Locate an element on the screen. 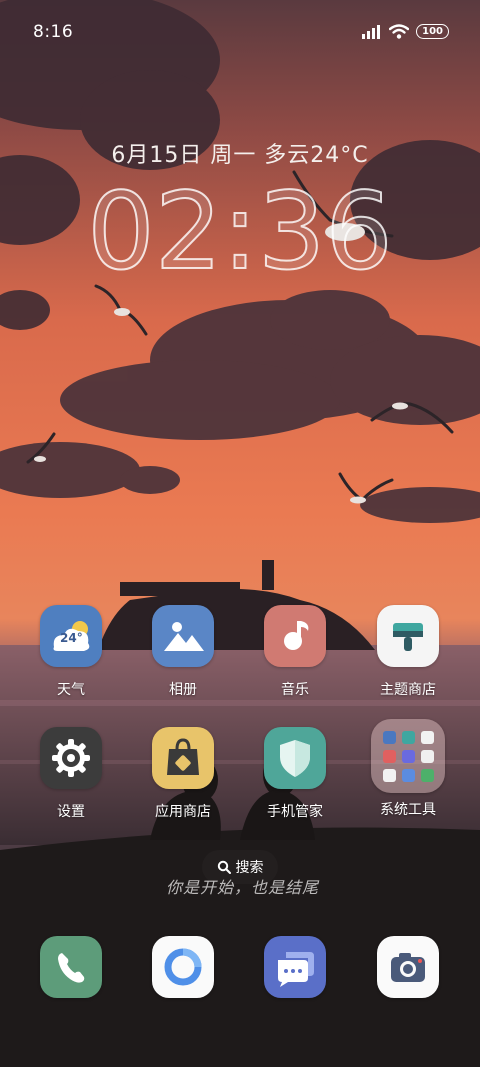 The height and width of the screenshot is (1067, 480). app-gallery: 相册 is located at coordinates (183, 652).